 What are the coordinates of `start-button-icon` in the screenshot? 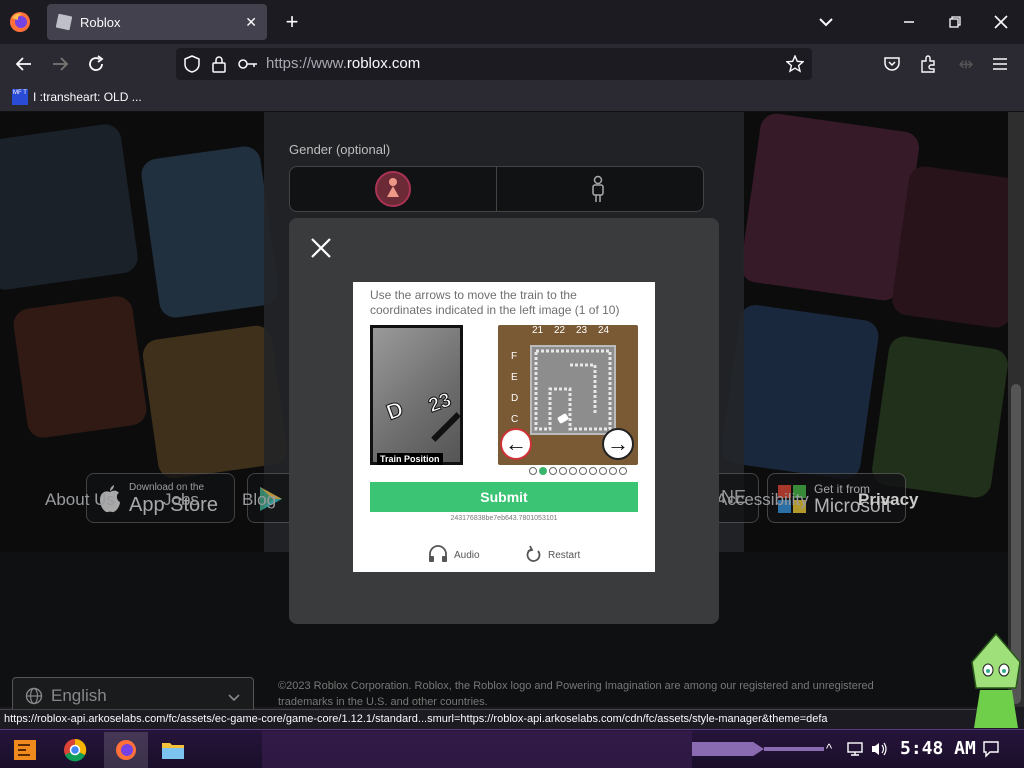 It's located at (25, 750).